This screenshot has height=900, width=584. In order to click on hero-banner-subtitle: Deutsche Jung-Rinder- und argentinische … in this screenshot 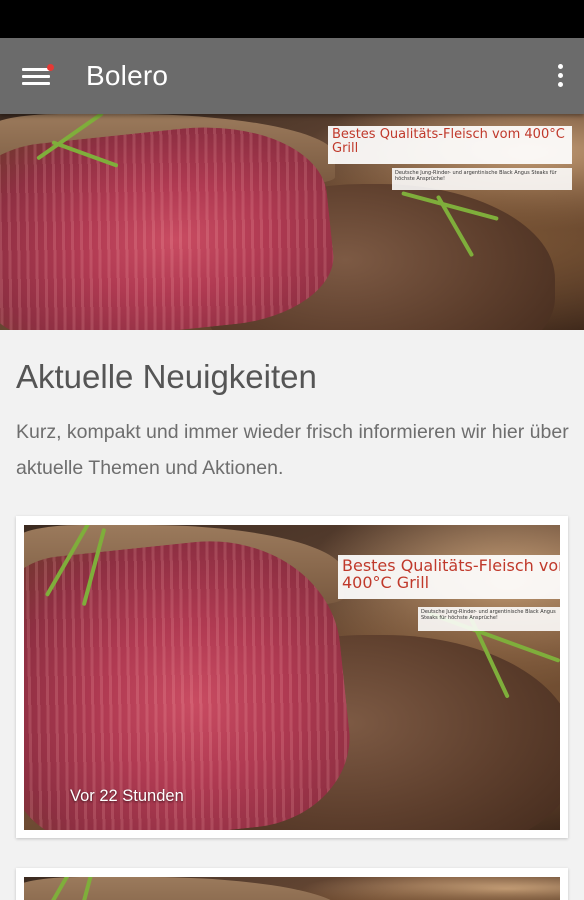, I will do `click(482, 179)`.